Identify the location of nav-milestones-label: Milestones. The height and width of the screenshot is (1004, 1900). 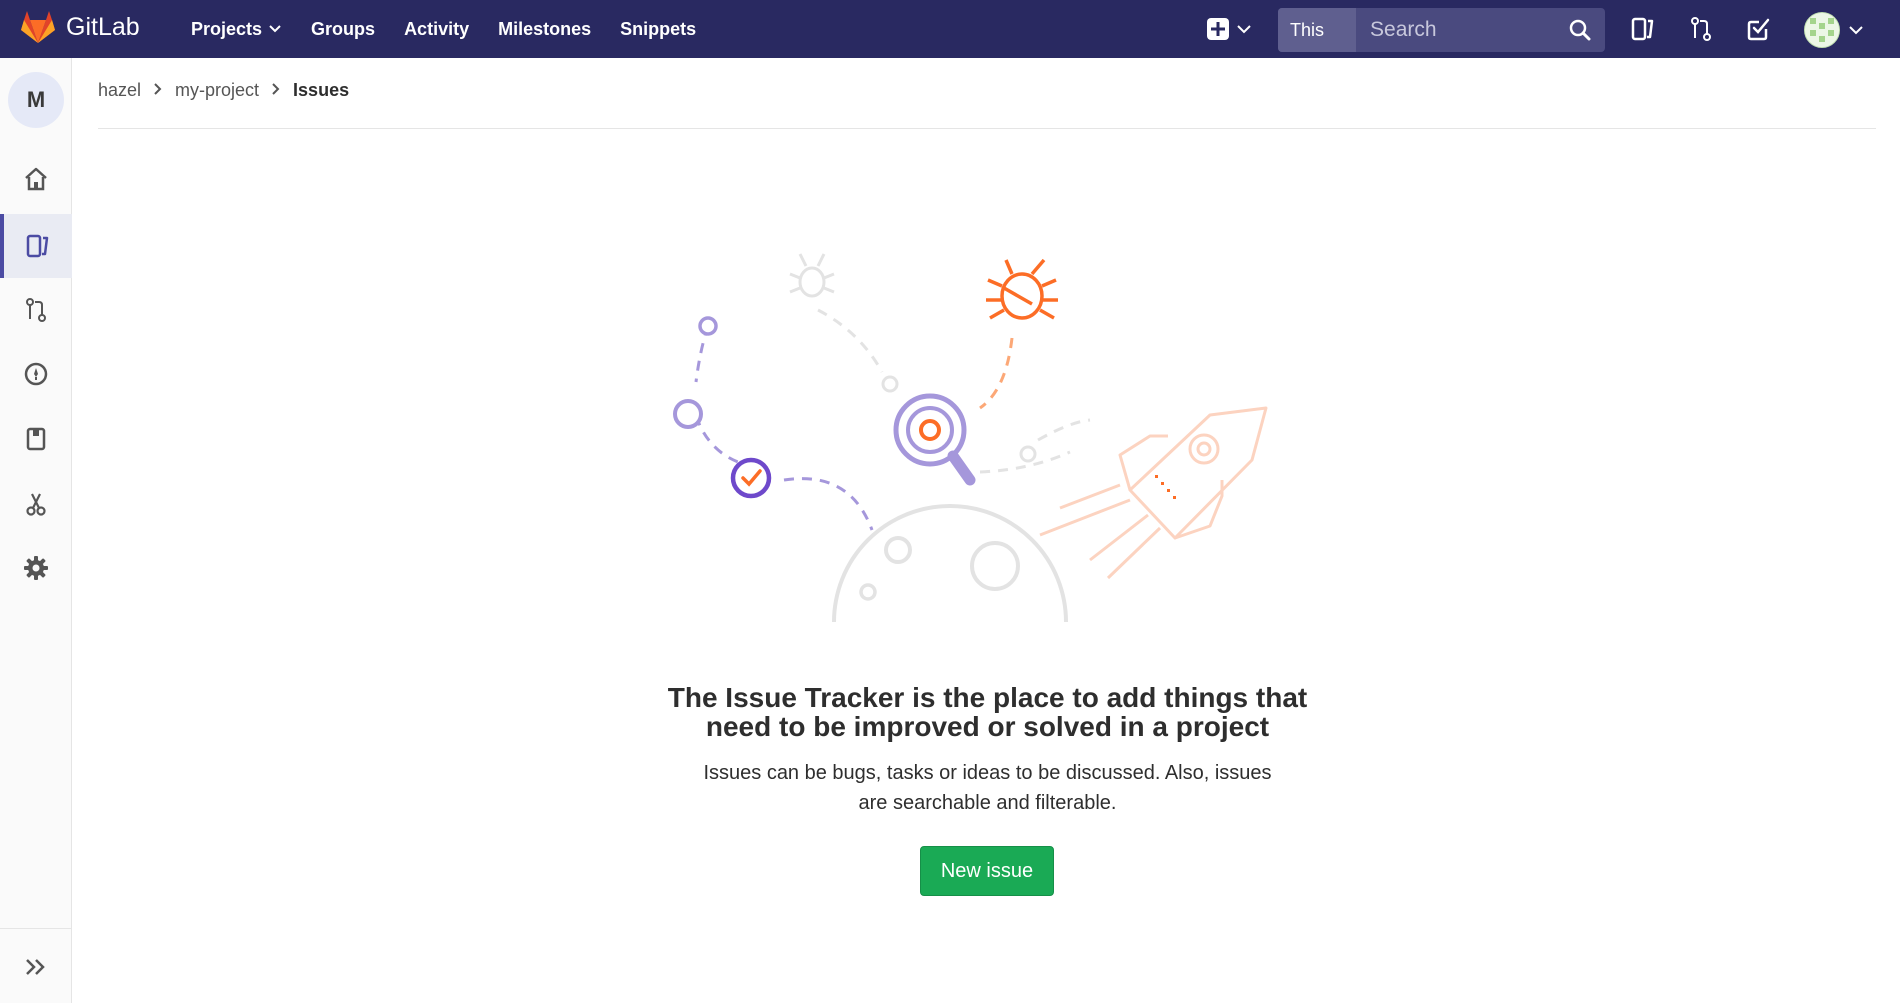
(545, 28).